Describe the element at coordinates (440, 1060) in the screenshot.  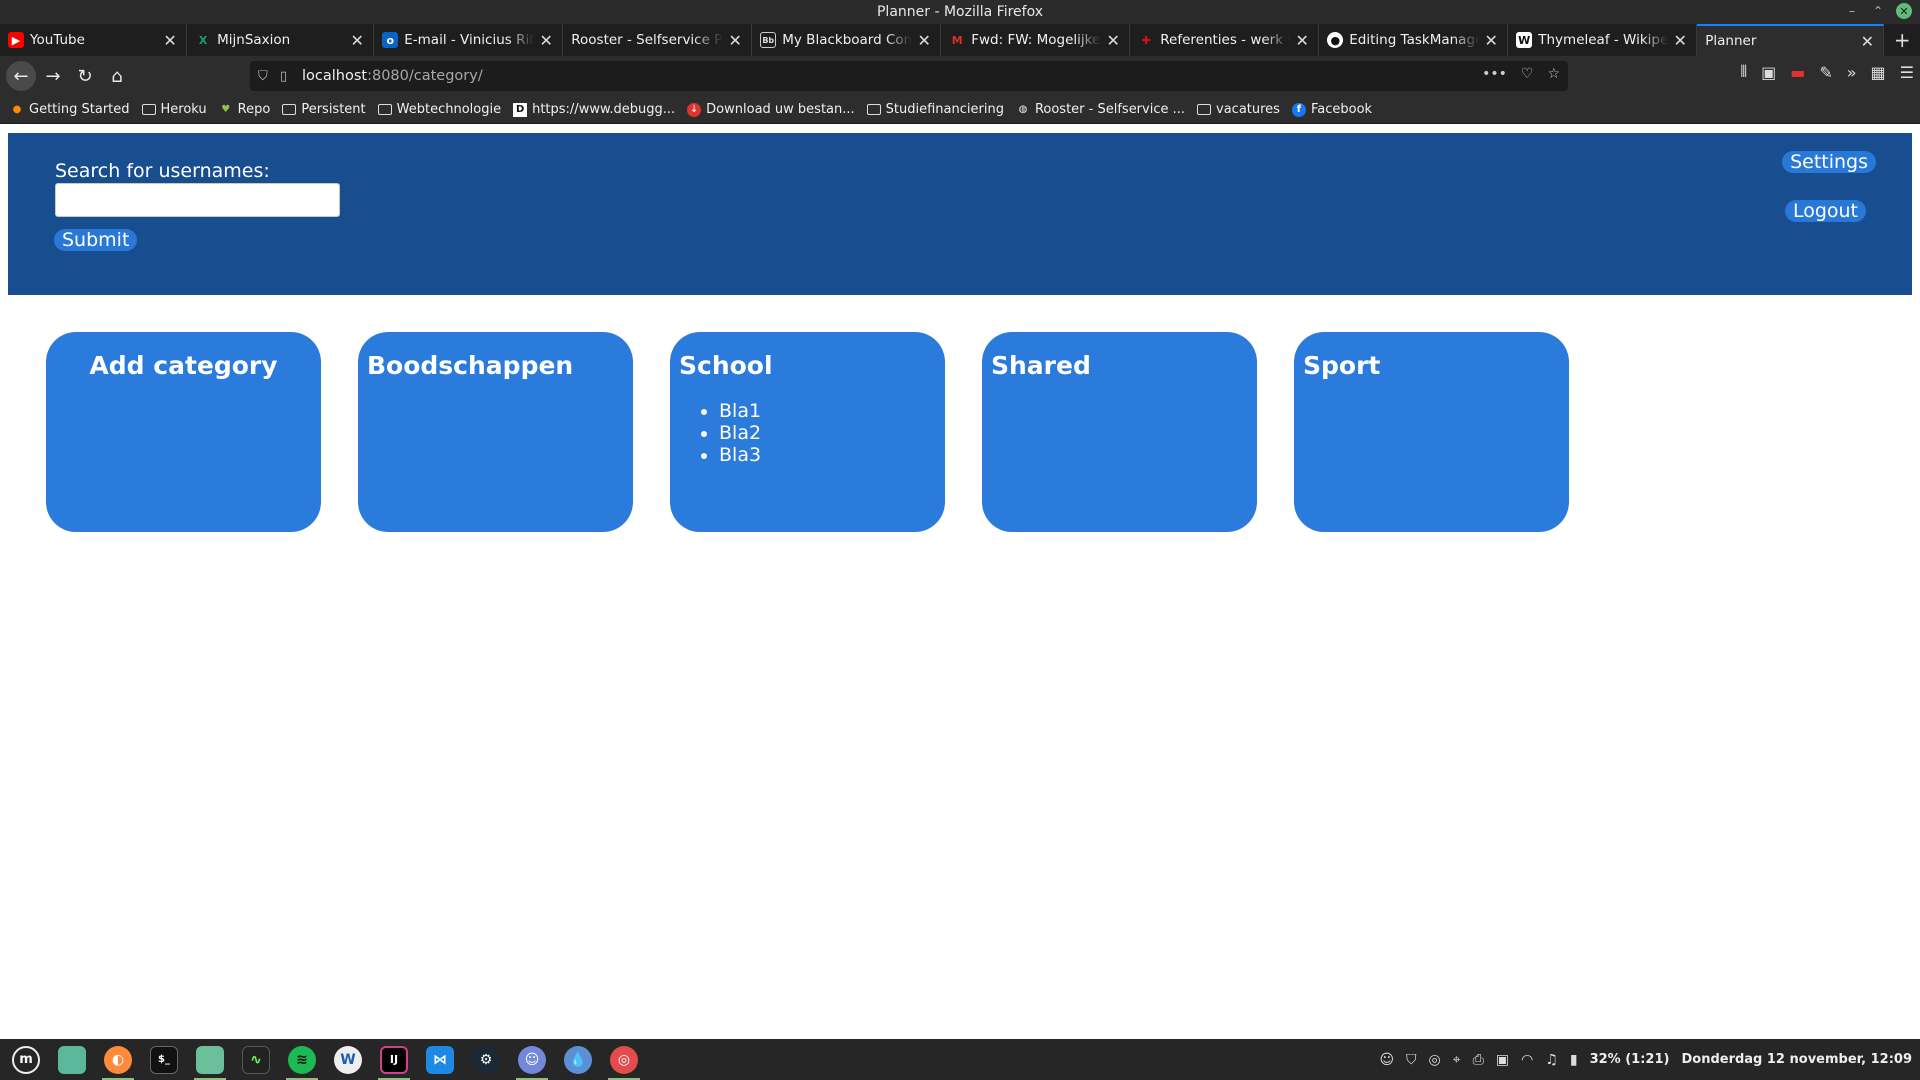
I see `vscode-icon: ⋈` at that location.